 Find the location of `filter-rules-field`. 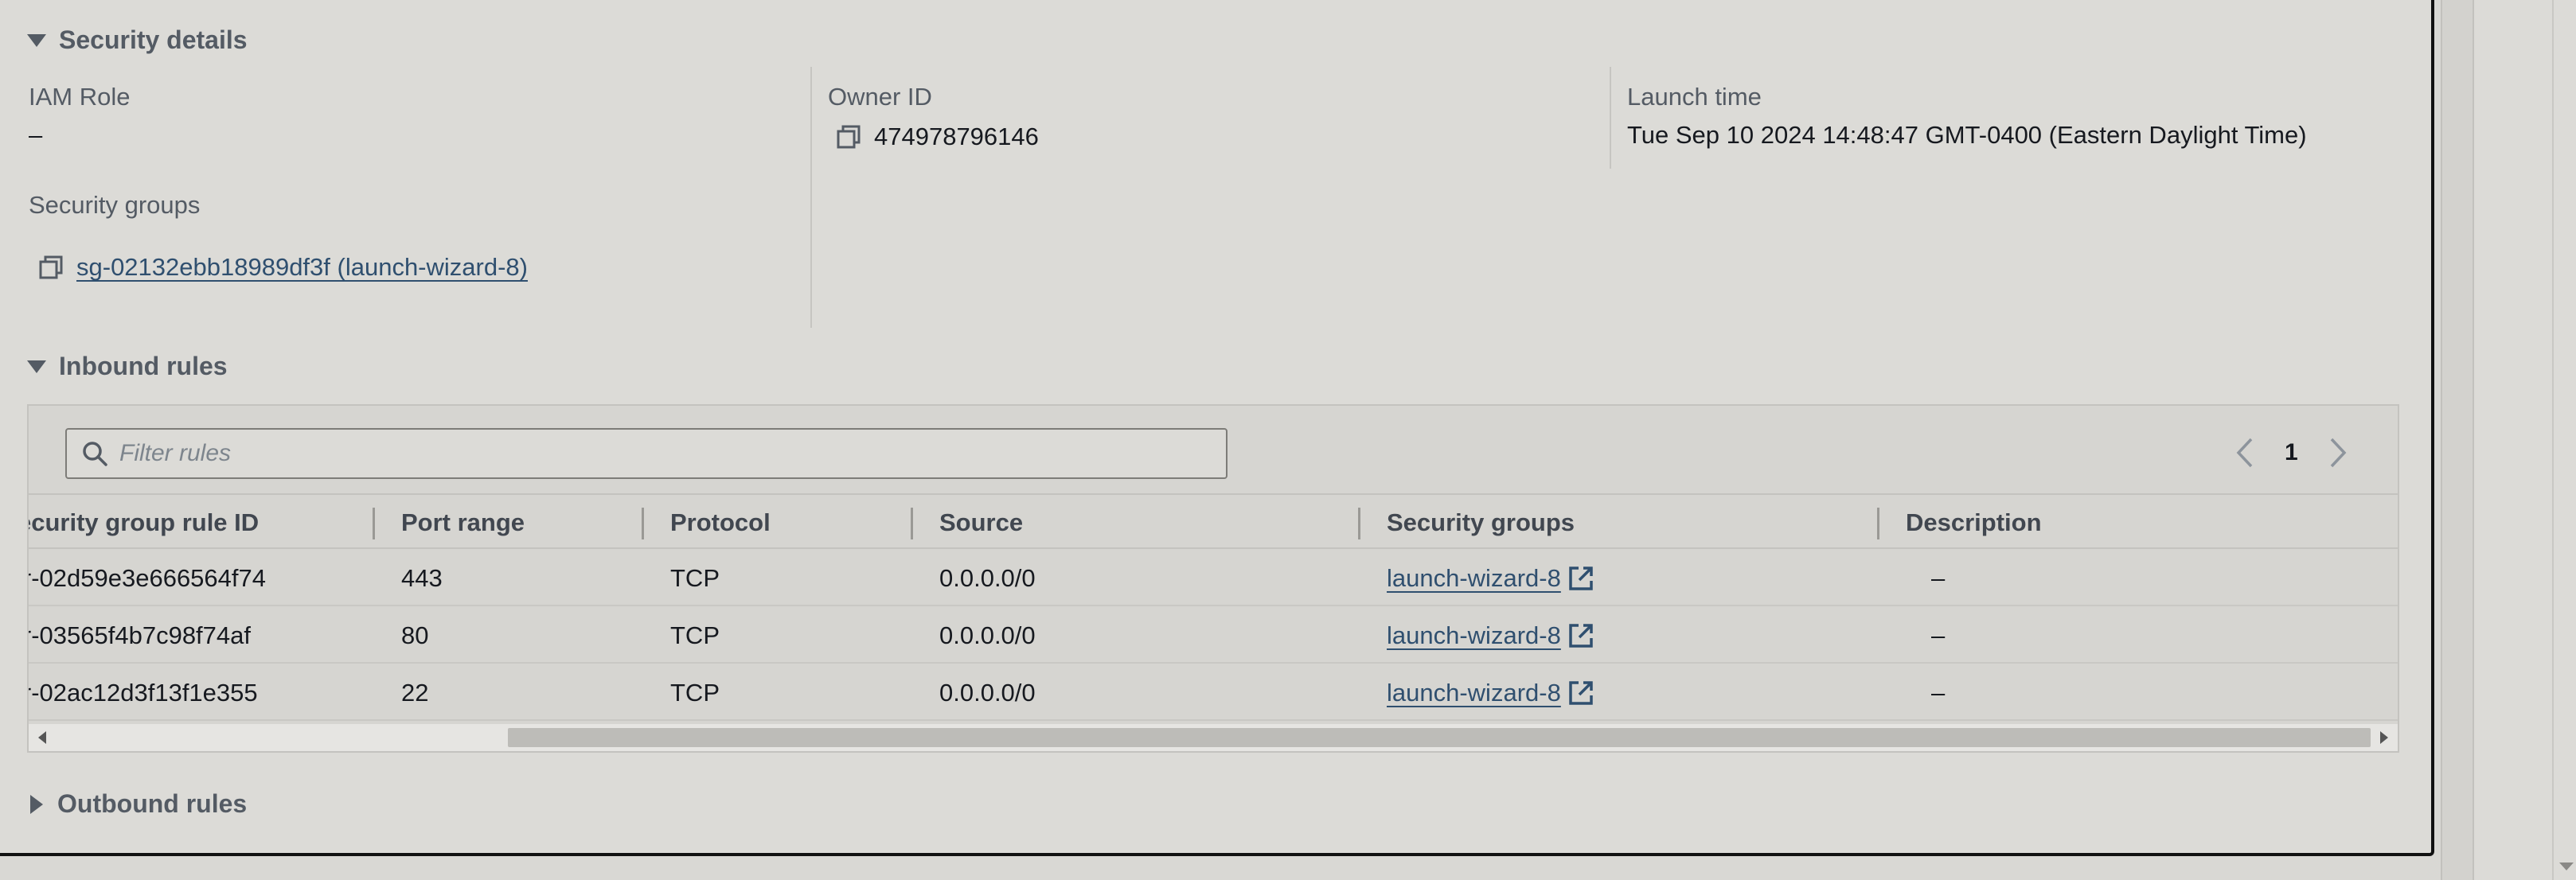

filter-rules-field is located at coordinates (646, 453).